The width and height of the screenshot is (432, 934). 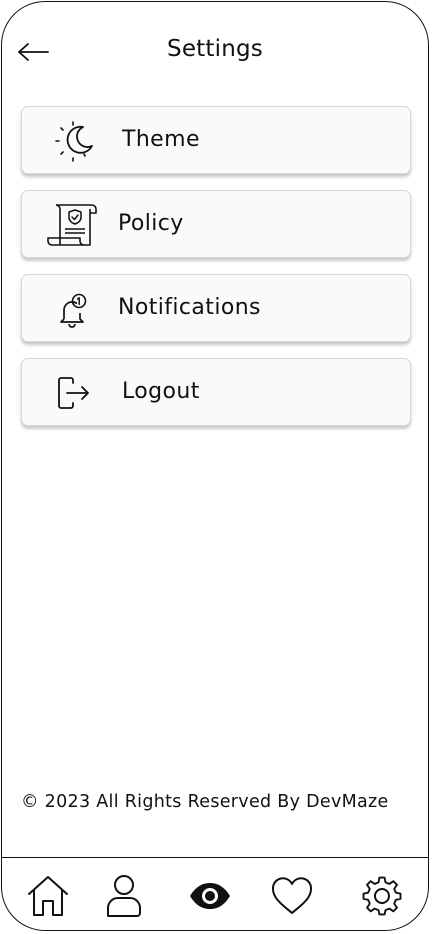 What do you see at coordinates (151, 223) in the screenshot?
I see `menu-item-label: Policy` at bounding box center [151, 223].